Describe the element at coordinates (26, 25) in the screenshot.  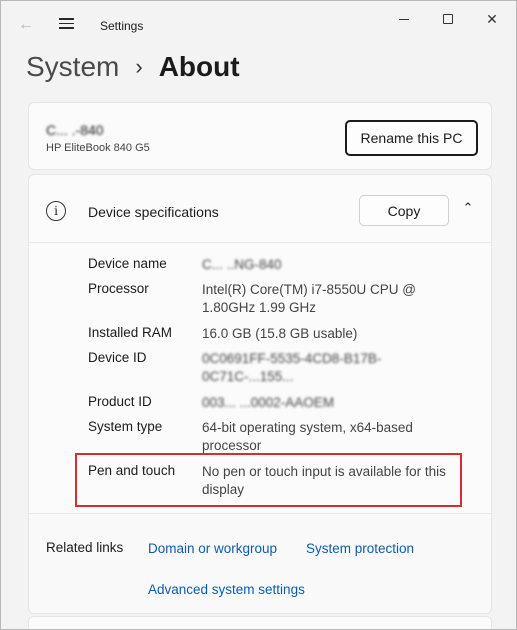
I see `back-arrow-icon: ←` at that location.